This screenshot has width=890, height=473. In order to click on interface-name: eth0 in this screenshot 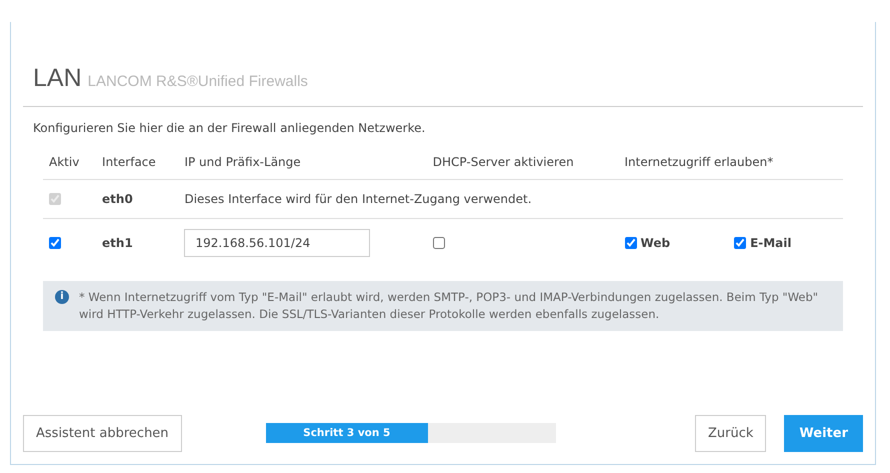, I will do `click(117, 199)`.